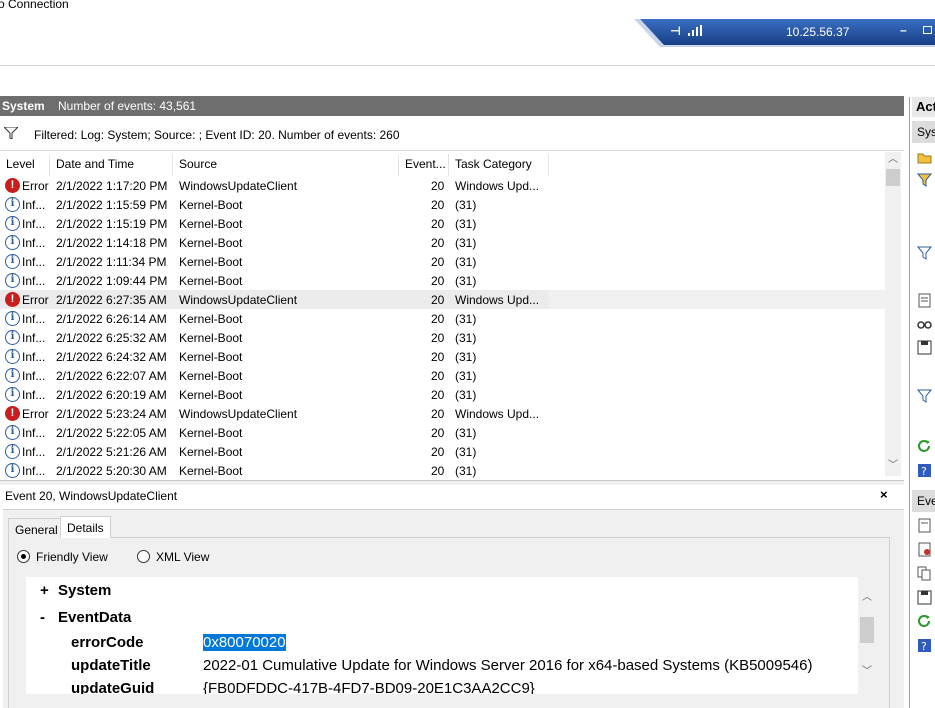  What do you see at coordinates (111, 471) in the screenshot?
I see `datetime-cell: 2/1/2022 5:20:30 AM` at bounding box center [111, 471].